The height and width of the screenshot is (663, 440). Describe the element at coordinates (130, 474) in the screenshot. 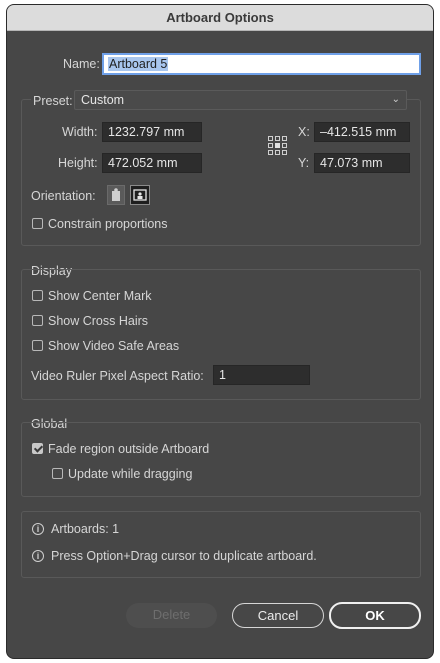

I see `update-dragging-label: Update while dragging` at that location.